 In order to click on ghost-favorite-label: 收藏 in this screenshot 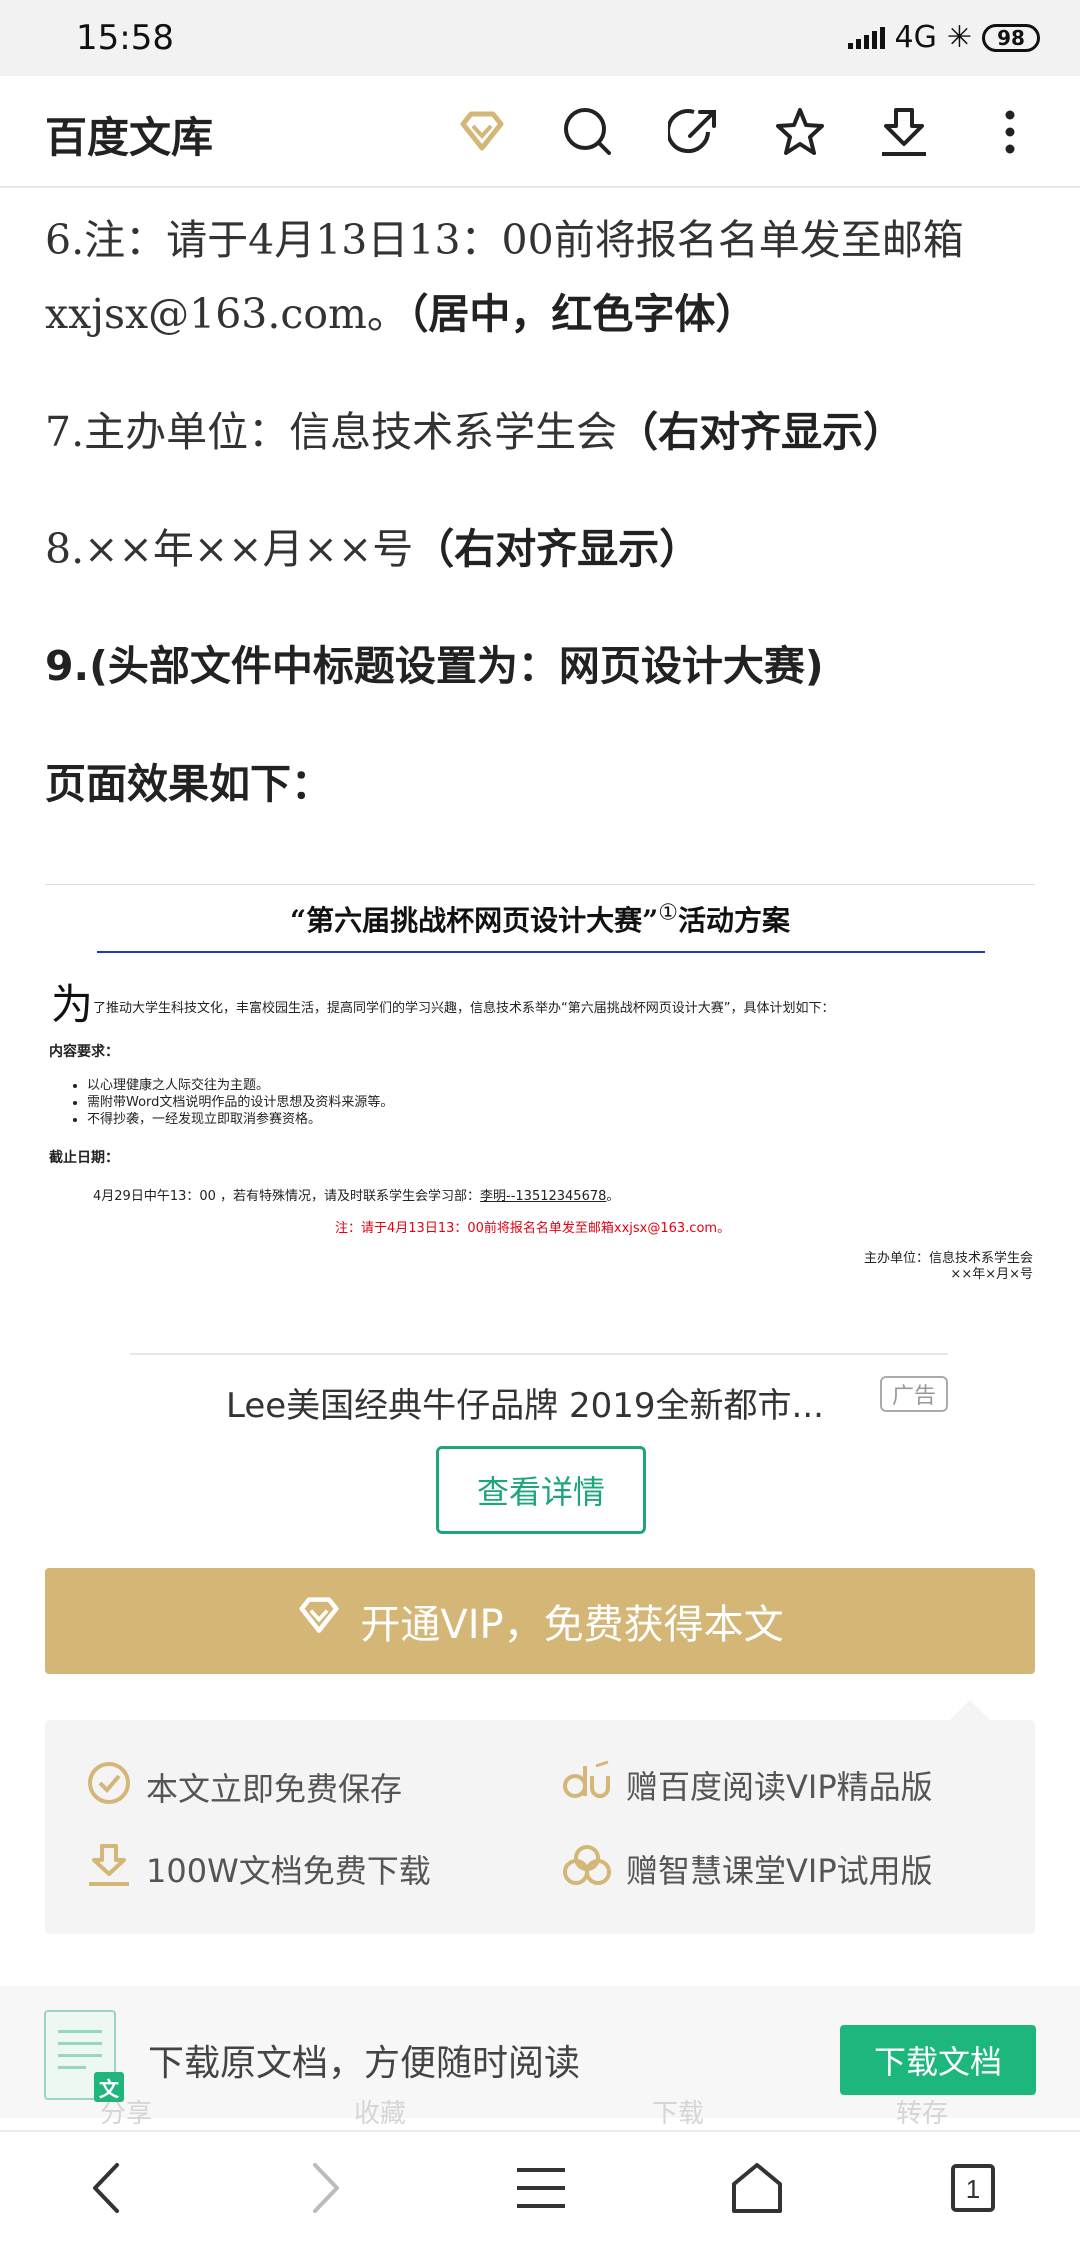, I will do `click(380, 2114)`.